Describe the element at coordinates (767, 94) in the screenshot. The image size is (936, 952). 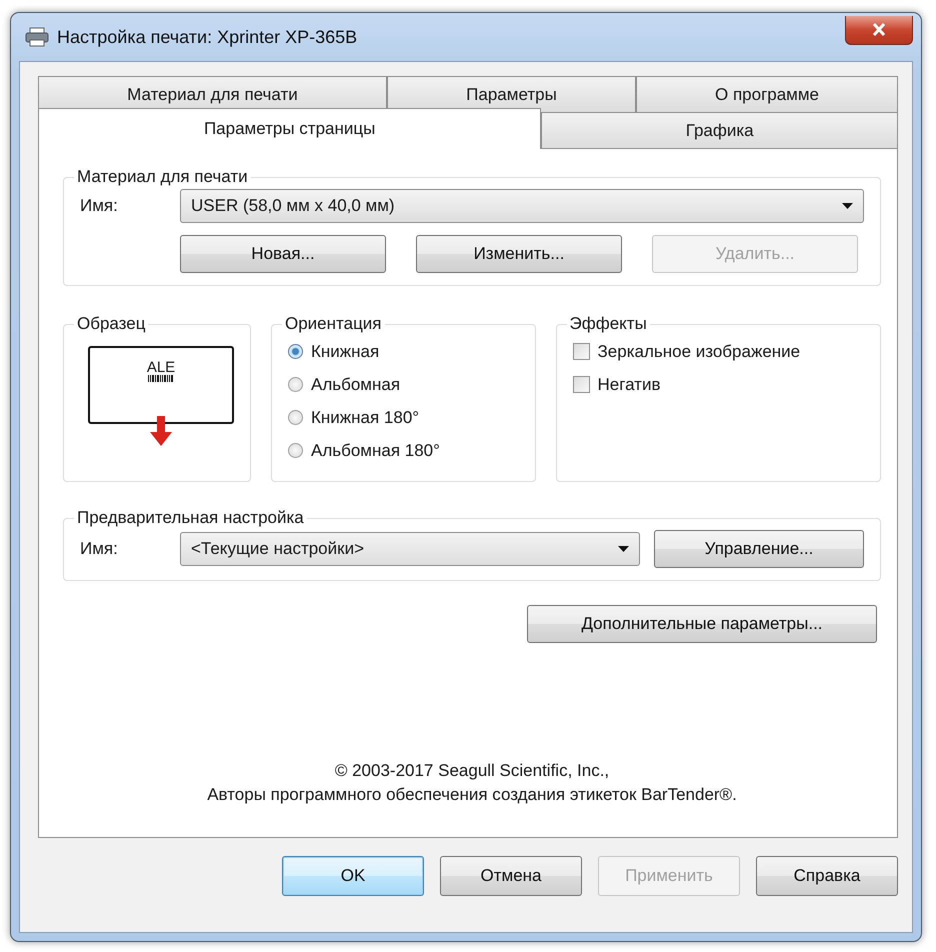
I see `tab: О программе` at that location.